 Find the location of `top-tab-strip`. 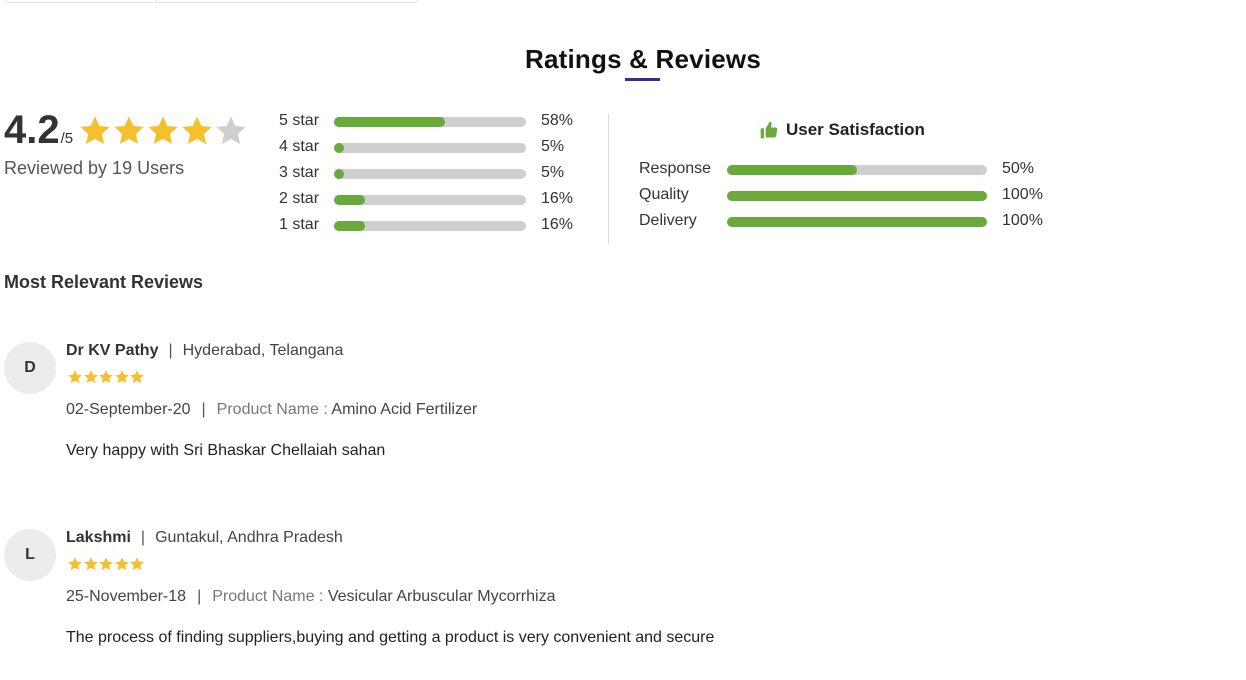

top-tab-strip is located at coordinates (211, 1).